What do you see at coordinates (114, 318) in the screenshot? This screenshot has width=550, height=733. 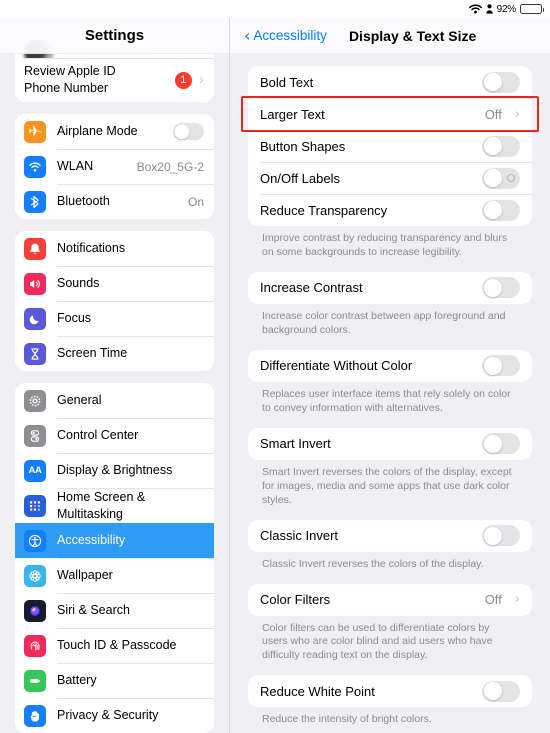 I see `sidebar-item-focus: Focus` at bounding box center [114, 318].